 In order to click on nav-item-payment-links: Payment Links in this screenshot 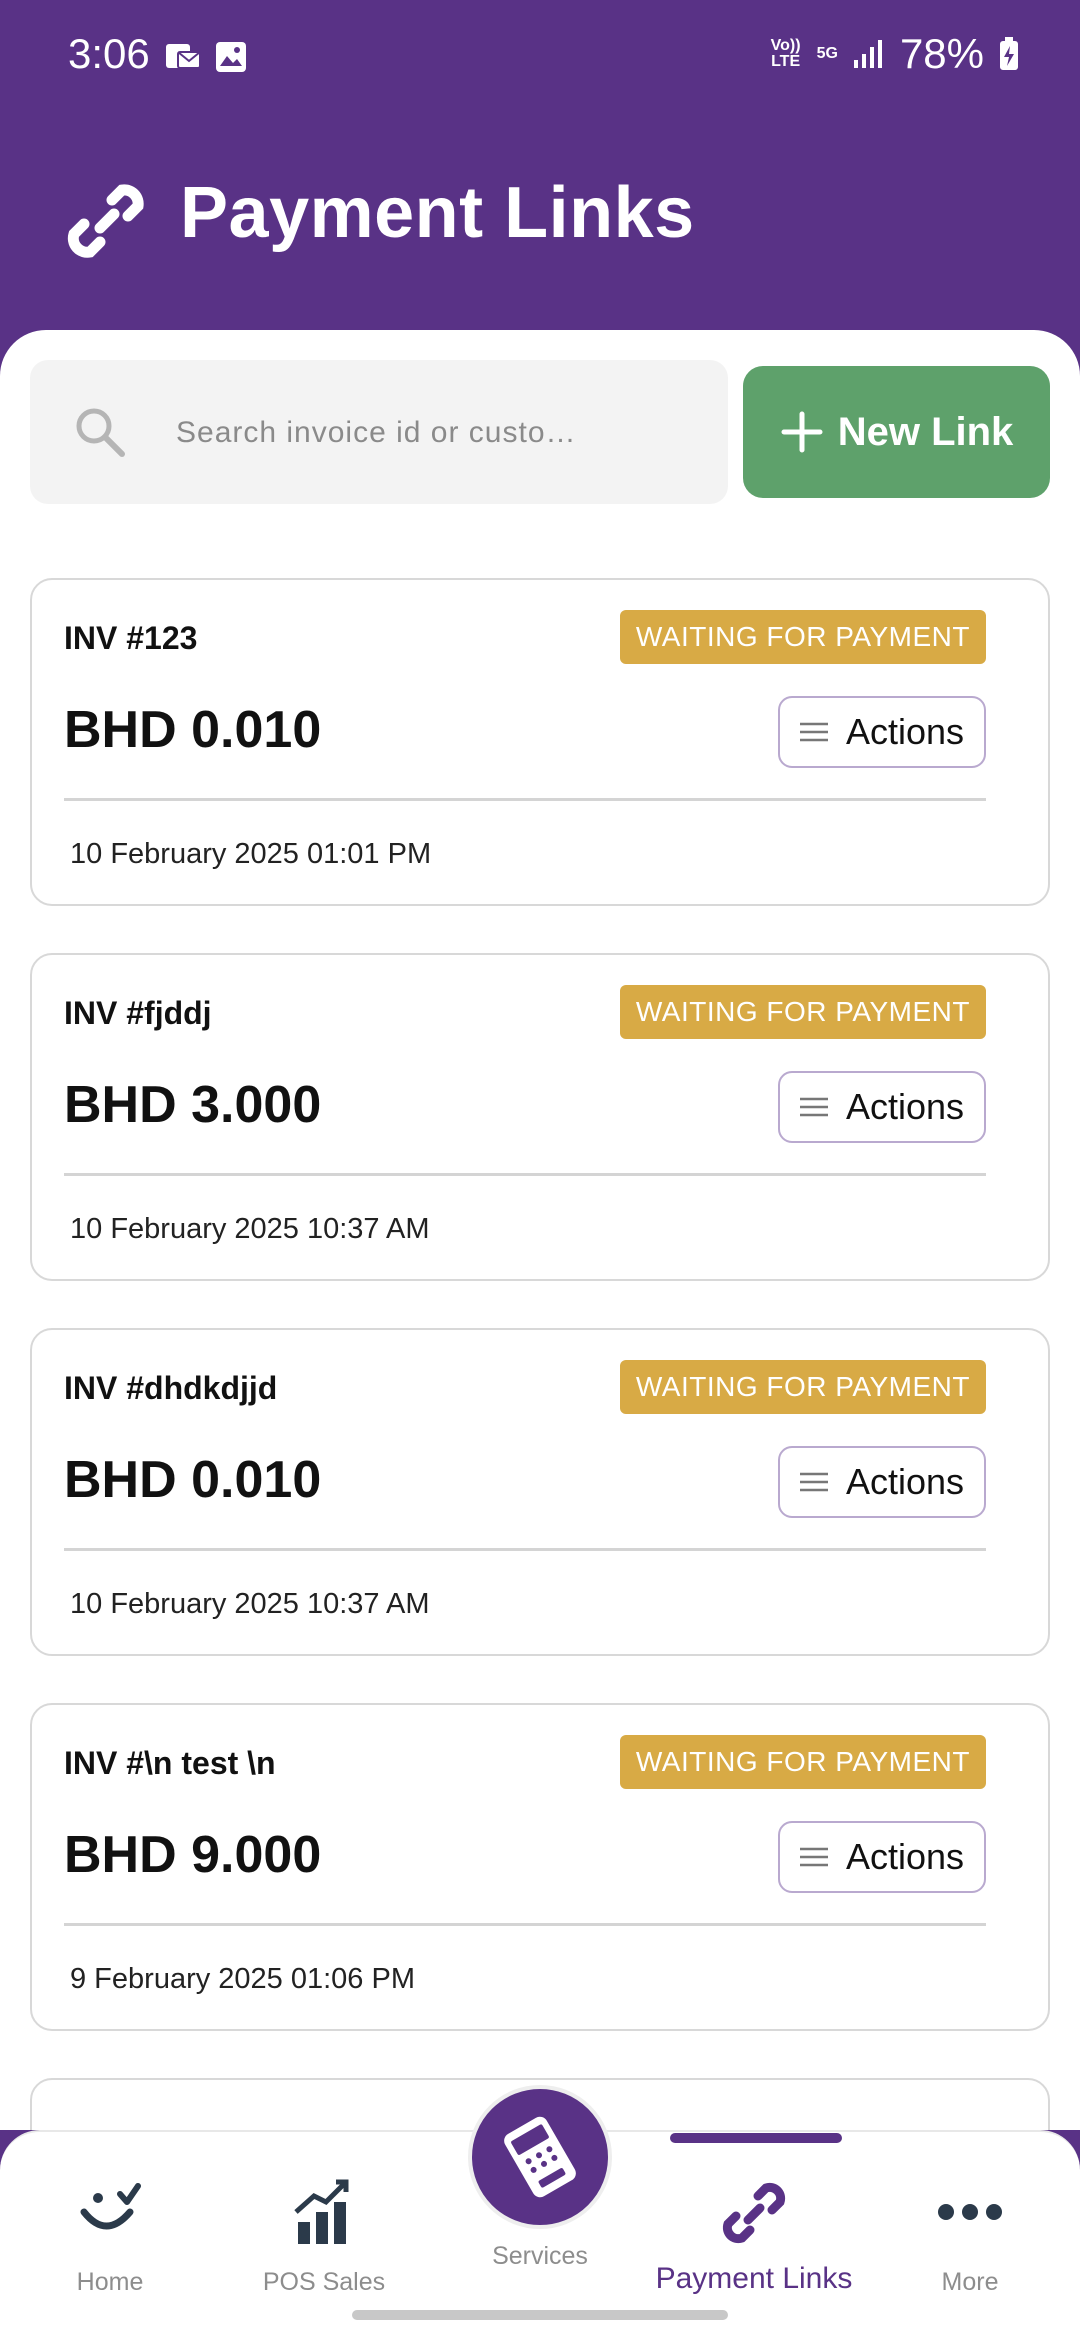, I will do `click(754, 2222)`.